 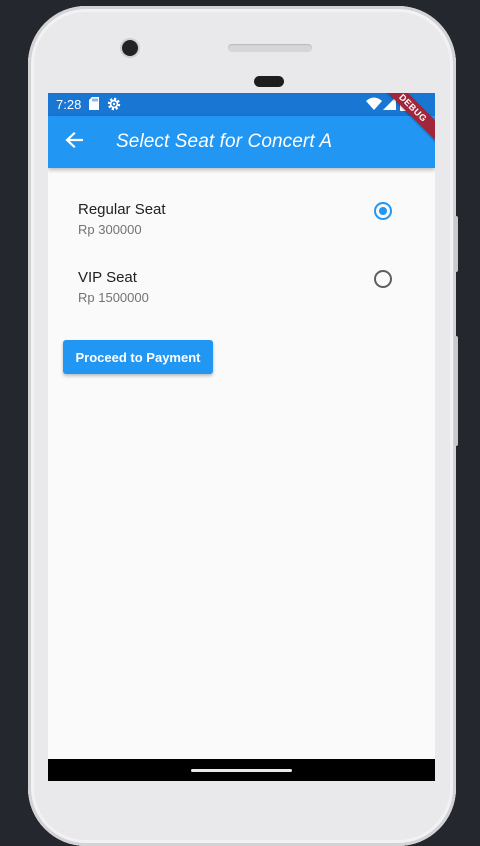 What do you see at coordinates (374, 105) in the screenshot?
I see `wifi-icon` at bounding box center [374, 105].